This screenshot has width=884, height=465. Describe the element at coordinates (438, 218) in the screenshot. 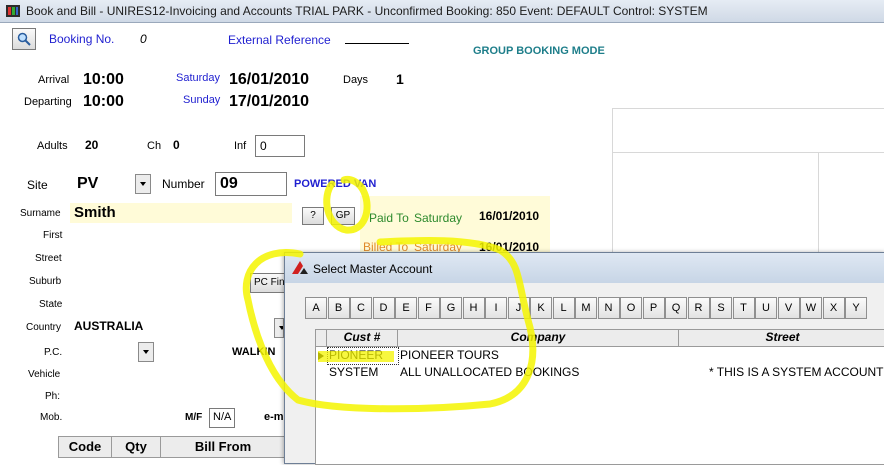

I see `paid-to-day: Saturday` at that location.